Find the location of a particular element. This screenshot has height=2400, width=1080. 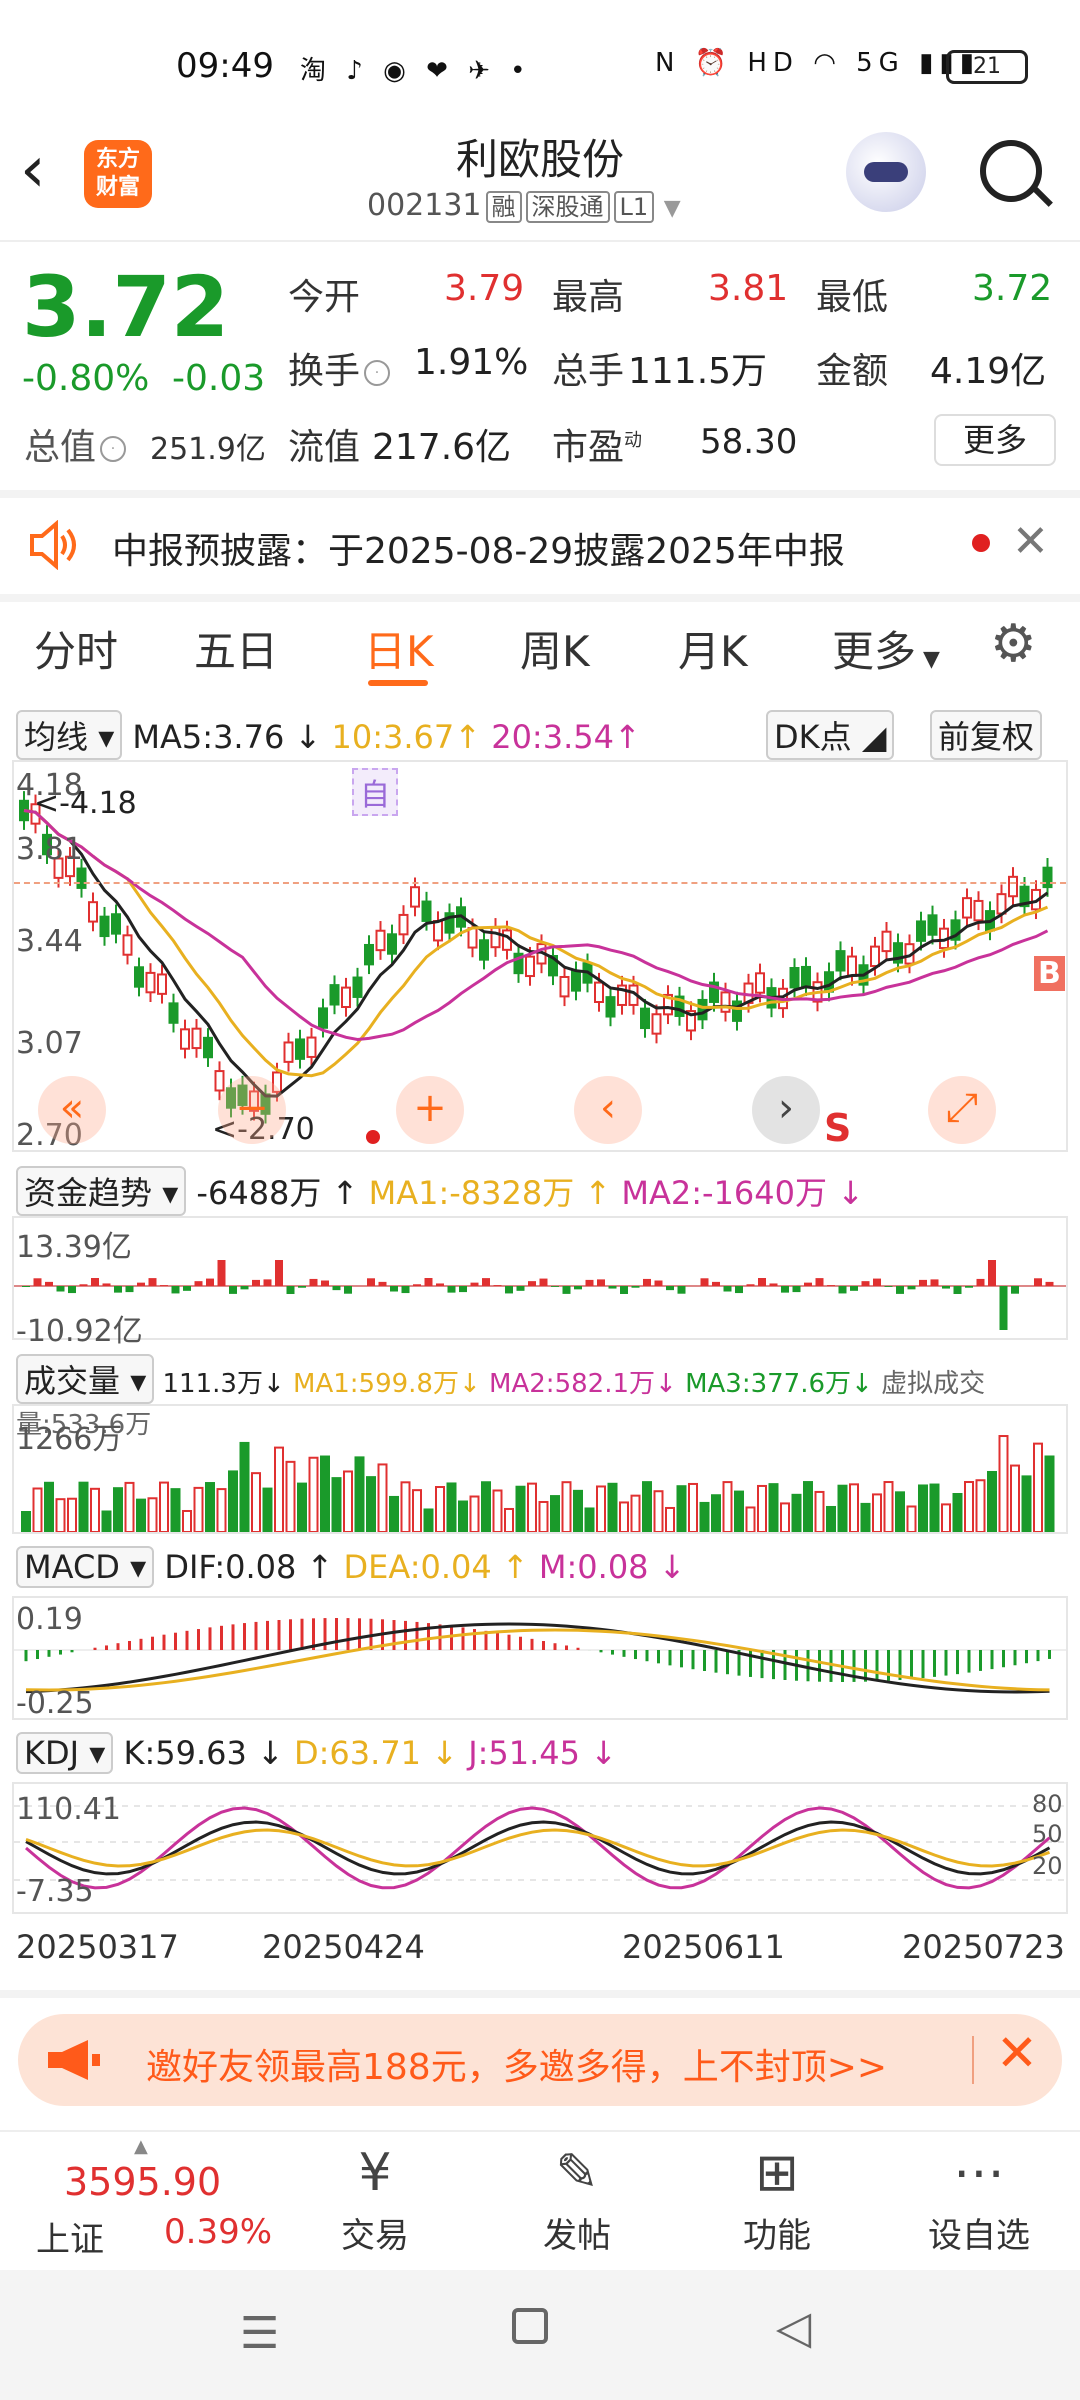

scroll-right-button: › is located at coordinates (786, 1110).